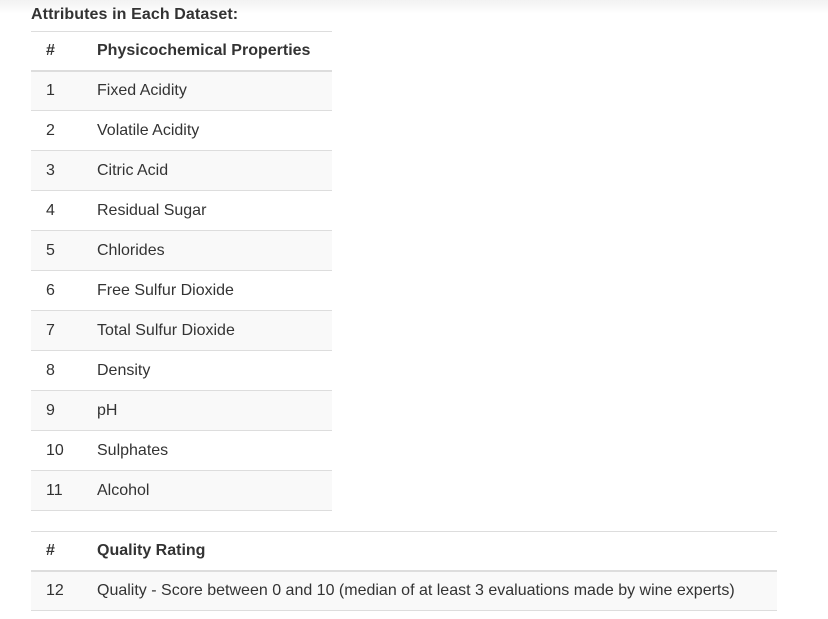 The image size is (828, 619). What do you see at coordinates (64, 590) in the screenshot?
I see `row-number: 12` at bounding box center [64, 590].